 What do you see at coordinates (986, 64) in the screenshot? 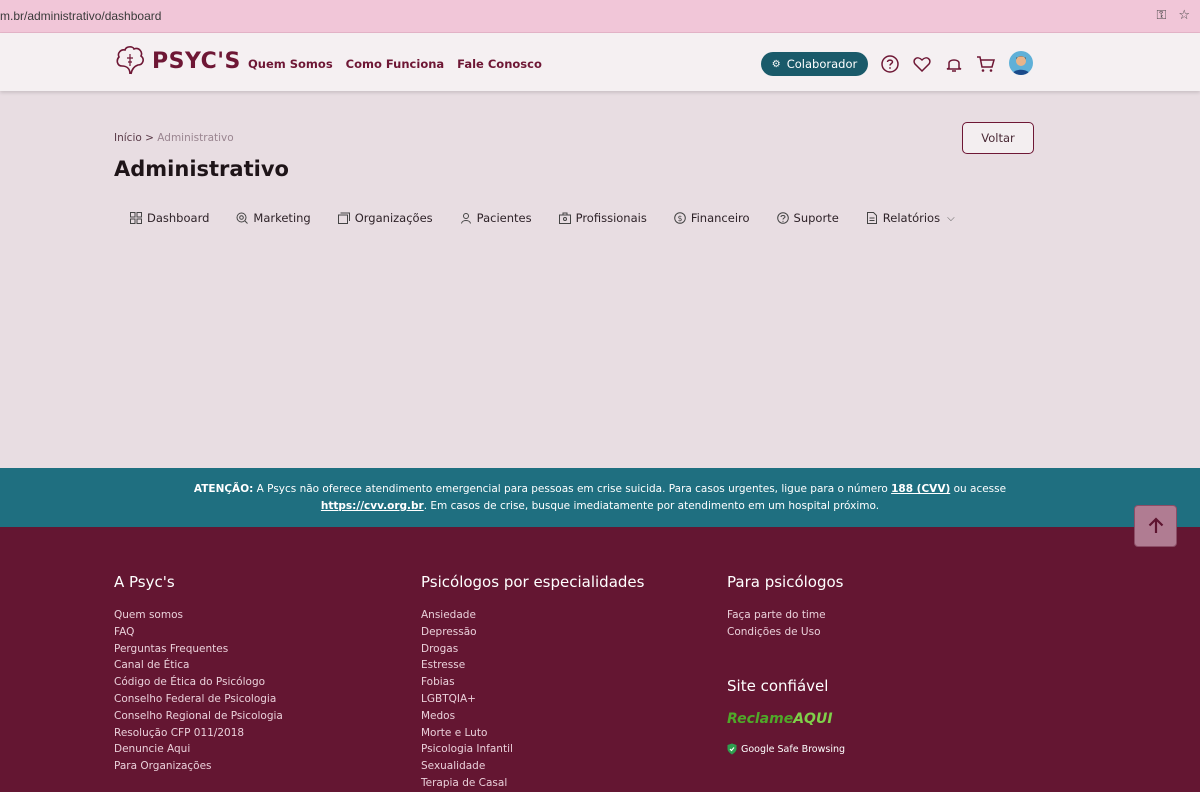
I see `cart-icon` at bounding box center [986, 64].